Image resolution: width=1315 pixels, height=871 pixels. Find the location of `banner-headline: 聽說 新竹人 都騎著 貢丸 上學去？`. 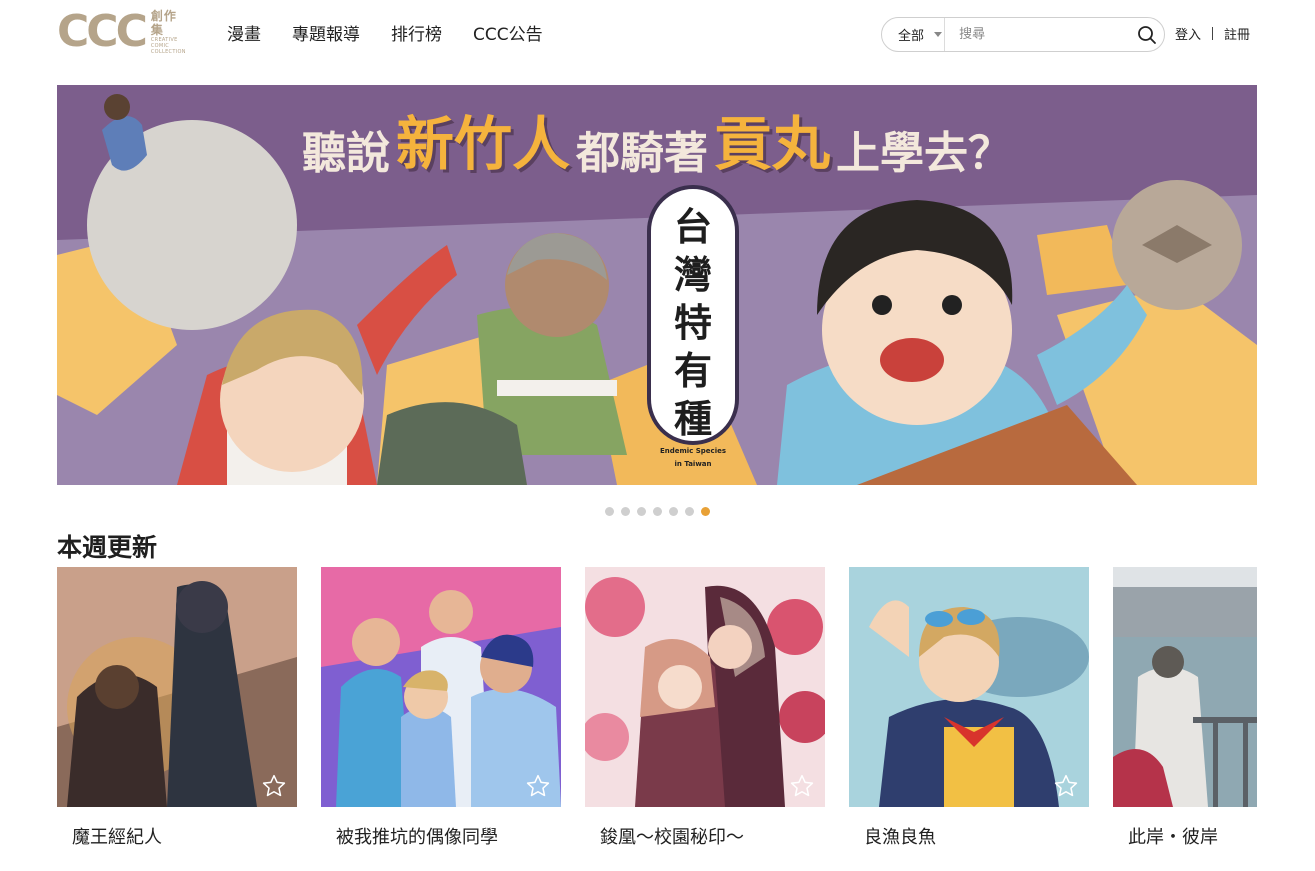

banner-headline: 聽說 新竹人 都騎著 貢丸 上學去？ is located at coordinates (657, 140).